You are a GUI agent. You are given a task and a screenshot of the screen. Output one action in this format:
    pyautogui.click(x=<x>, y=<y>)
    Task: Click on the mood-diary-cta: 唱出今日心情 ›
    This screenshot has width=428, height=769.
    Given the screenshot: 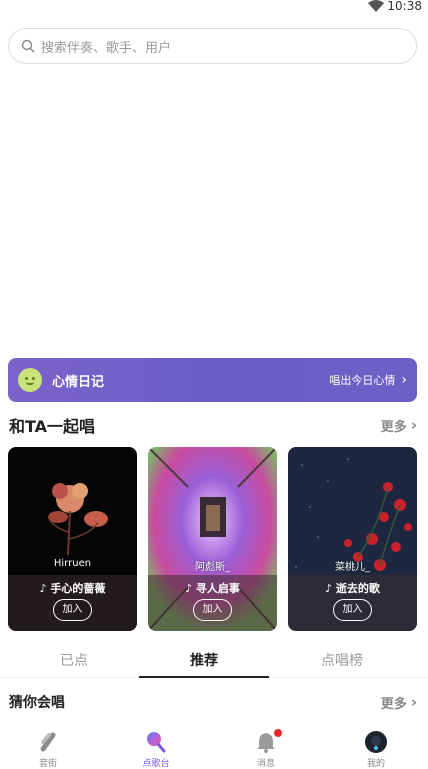 What is the action you would take?
    pyautogui.click(x=368, y=380)
    